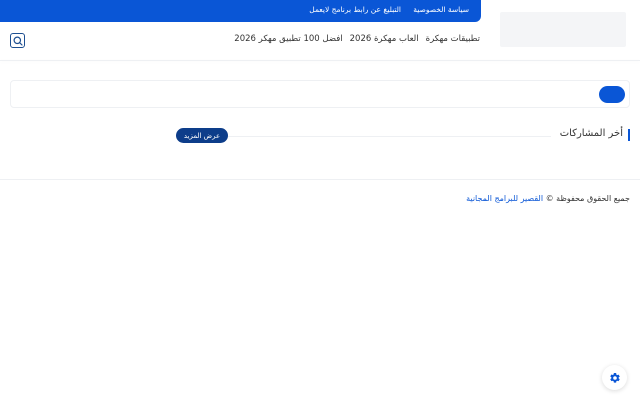 Image resolution: width=640 pixels, height=400 pixels. What do you see at coordinates (441, 9) in the screenshot?
I see `privacy-policy-link: سياسة الخصوصية` at bounding box center [441, 9].